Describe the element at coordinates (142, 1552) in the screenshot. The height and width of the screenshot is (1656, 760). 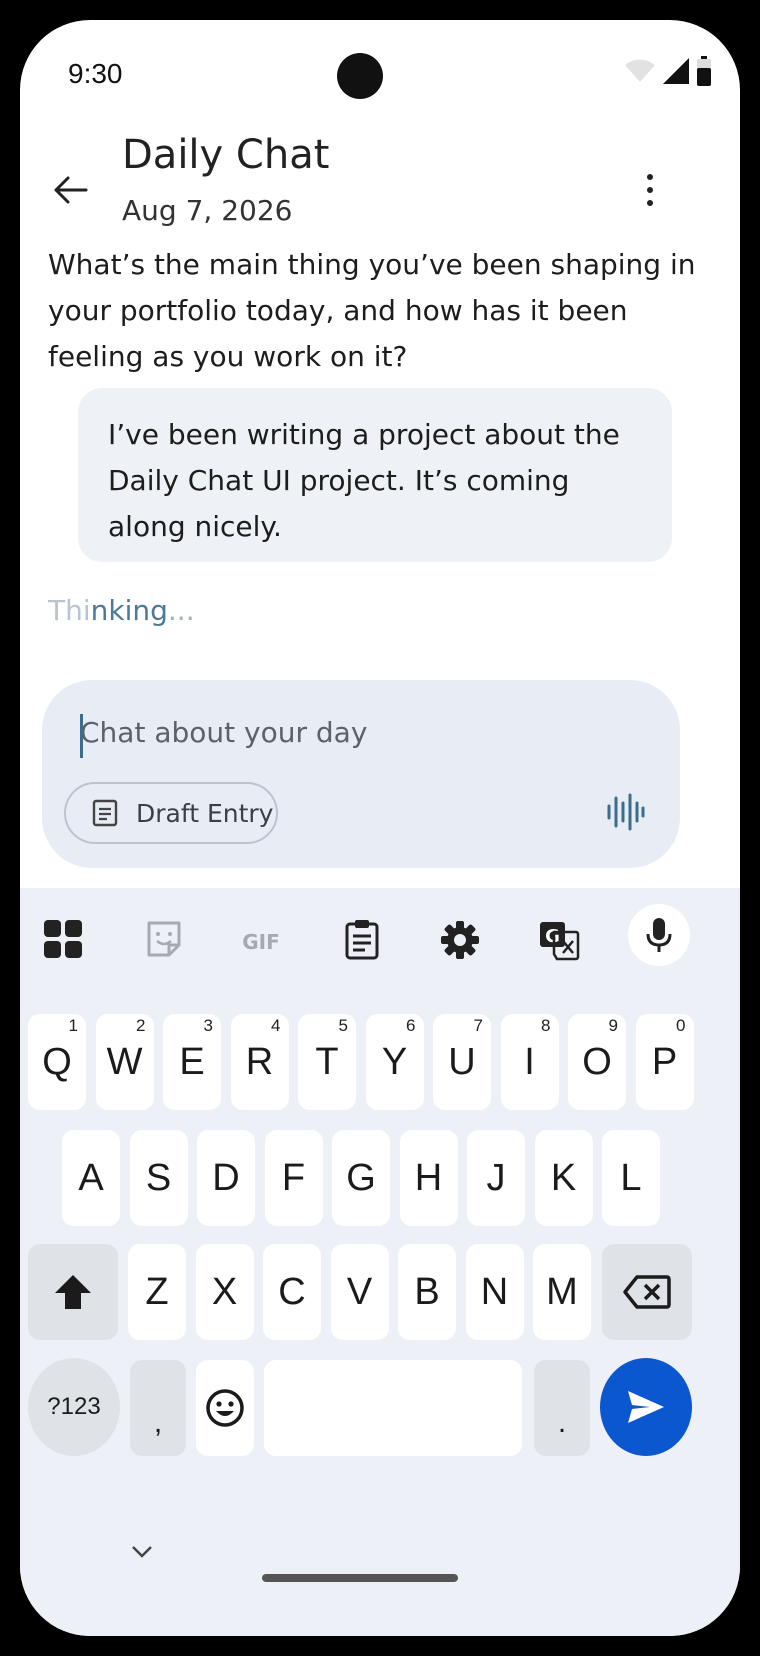
I see `chevron-down-icon` at that location.